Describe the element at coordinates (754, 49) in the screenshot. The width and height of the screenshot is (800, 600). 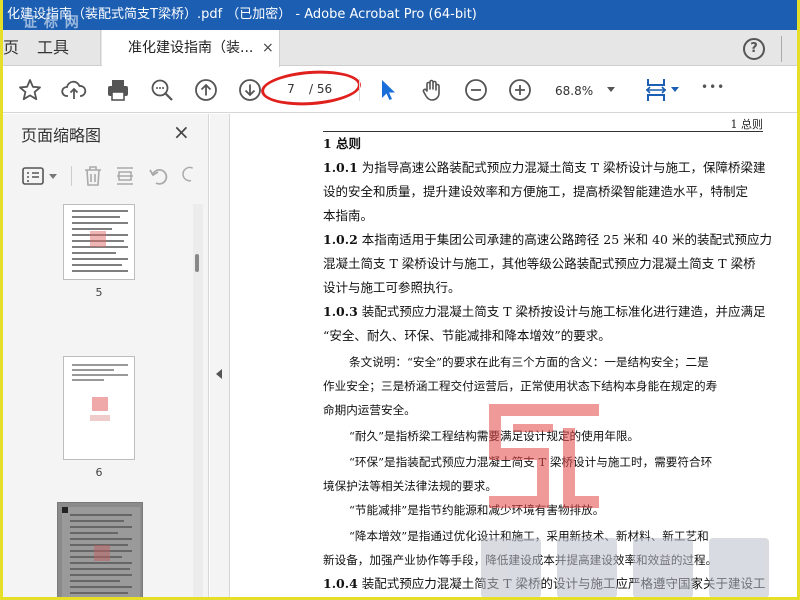
I see `help-icon: ?` at that location.